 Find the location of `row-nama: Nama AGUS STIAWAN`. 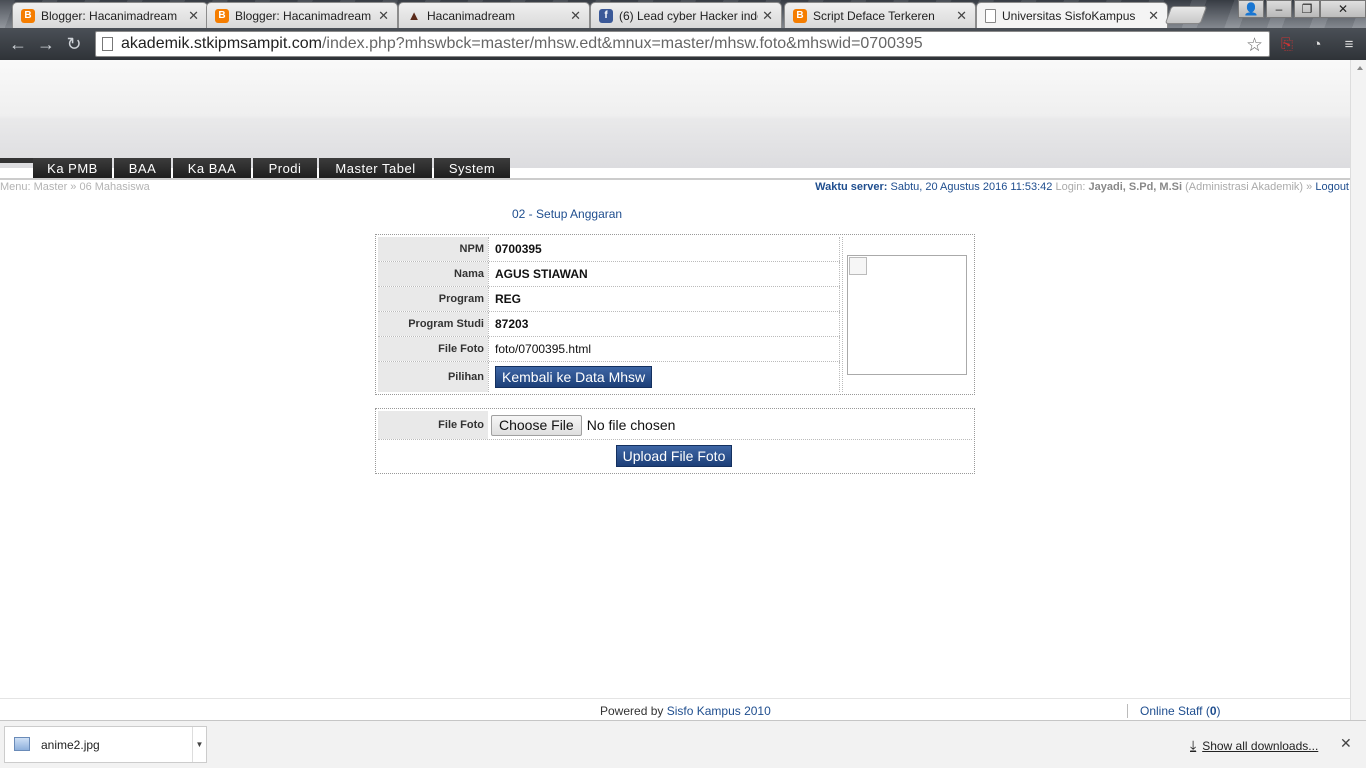

row-nama: Nama AGUS STIAWAN is located at coordinates (609, 274).